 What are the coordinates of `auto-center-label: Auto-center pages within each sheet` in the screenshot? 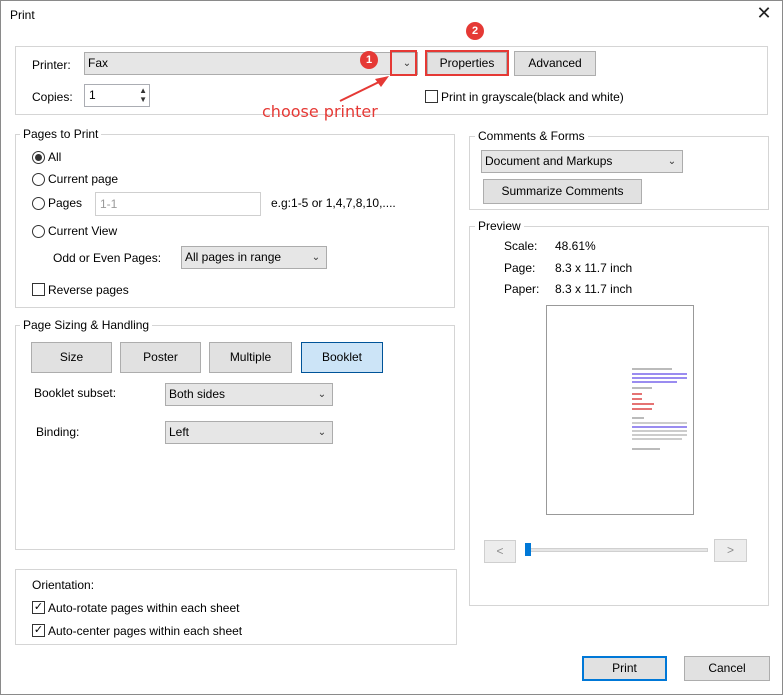 It's located at (145, 631).